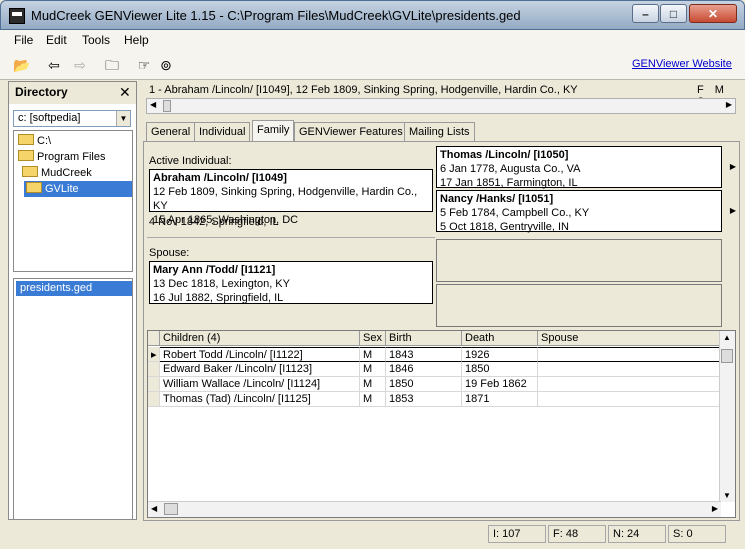  Describe the element at coordinates (351, 131) in the screenshot. I see `tab-genviewer-features: GENViewer Features` at that location.